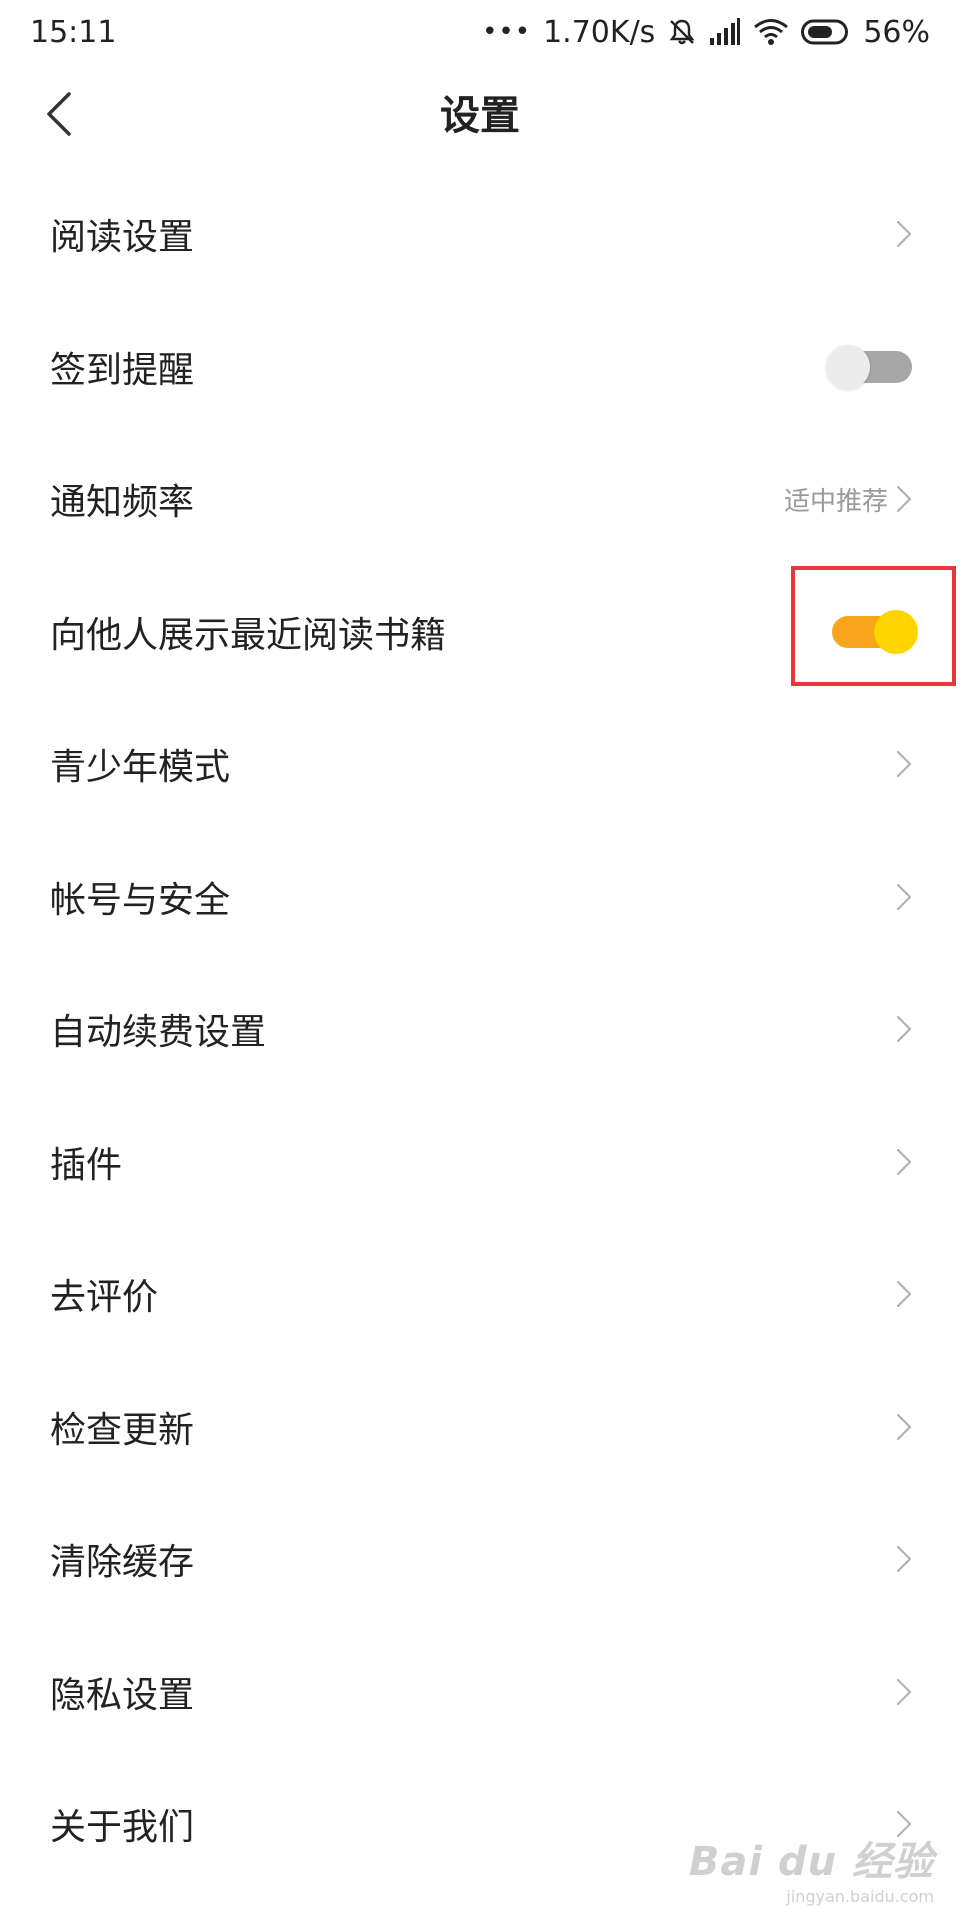 The image size is (960, 1920). I want to click on header: 设置, so click(480, 116).